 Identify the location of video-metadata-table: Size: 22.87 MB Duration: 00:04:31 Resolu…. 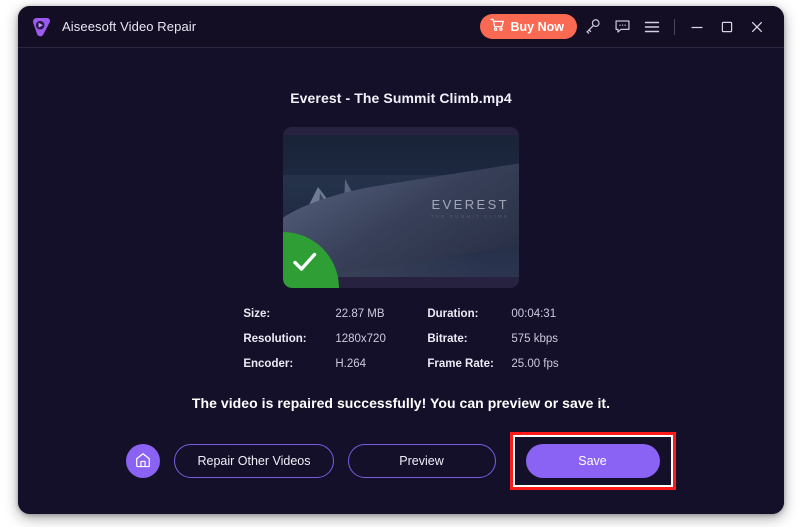
(400, 339).